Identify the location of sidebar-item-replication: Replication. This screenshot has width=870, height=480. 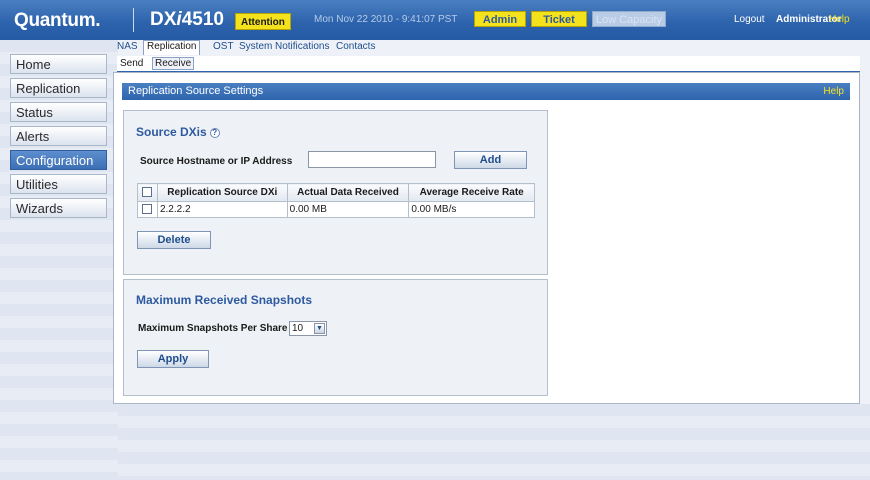
(58, 88).